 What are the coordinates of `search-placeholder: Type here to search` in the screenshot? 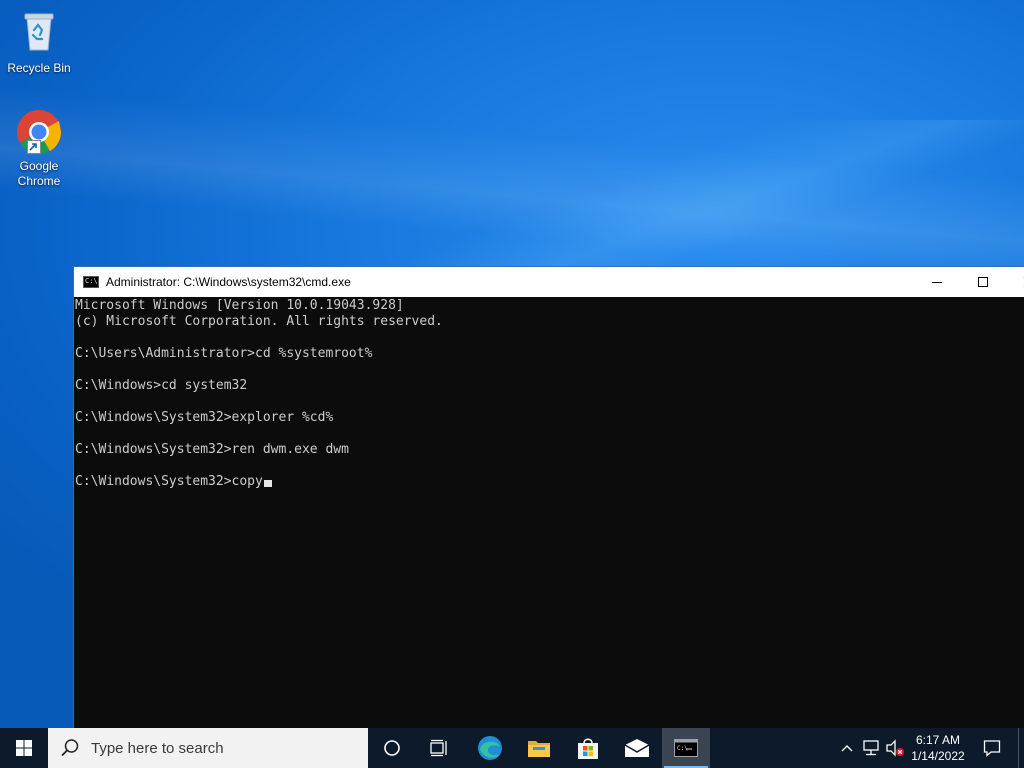 It's located at (157, 748).